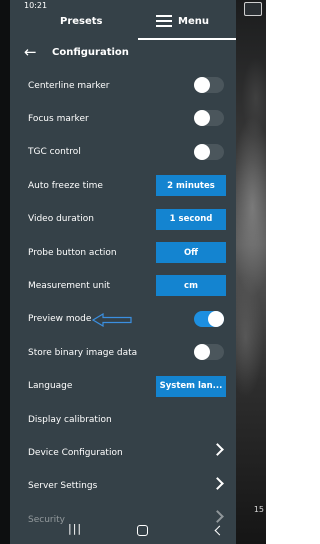  I want to click on recent-apps-icon: |||, so click(75, 528).